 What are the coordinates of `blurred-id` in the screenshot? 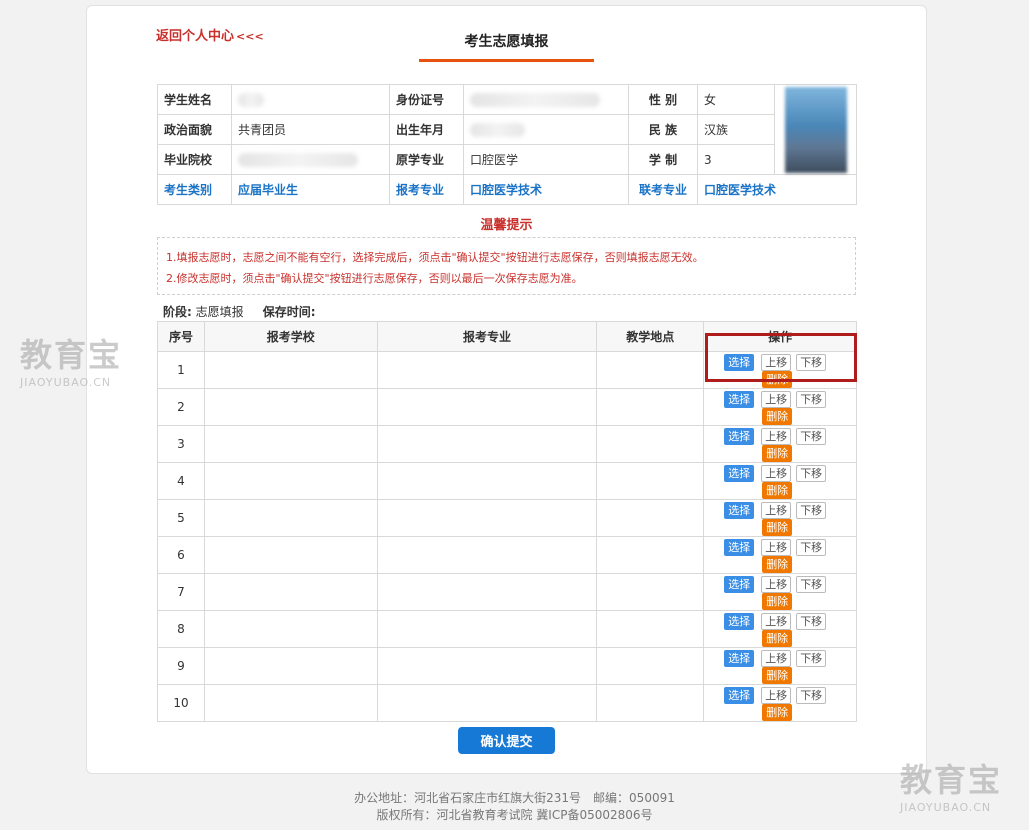 It's located at (535, 99).